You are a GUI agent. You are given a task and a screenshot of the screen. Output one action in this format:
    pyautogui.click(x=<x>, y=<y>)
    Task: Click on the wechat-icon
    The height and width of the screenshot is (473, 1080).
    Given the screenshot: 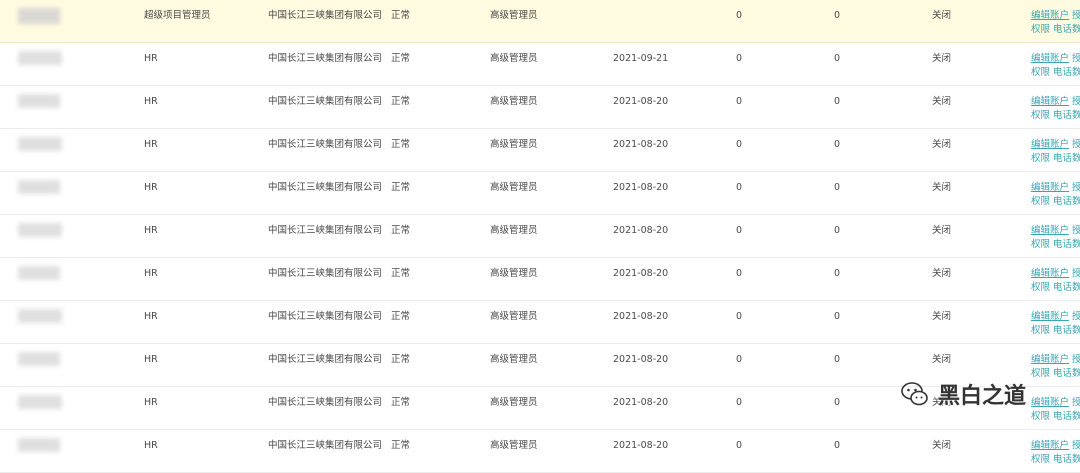 What is the action you would take?
    pyautogui.click(x=914, y=394)
    